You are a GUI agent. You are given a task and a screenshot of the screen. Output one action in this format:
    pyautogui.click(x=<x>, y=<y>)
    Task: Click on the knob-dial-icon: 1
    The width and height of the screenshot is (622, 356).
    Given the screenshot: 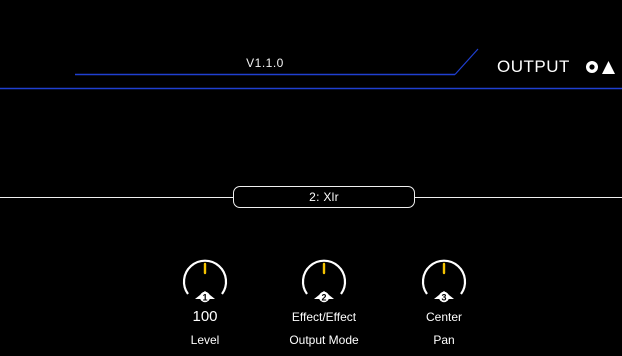 What is the action you would take?
    pyautogui.click(x=205, y=281)
    